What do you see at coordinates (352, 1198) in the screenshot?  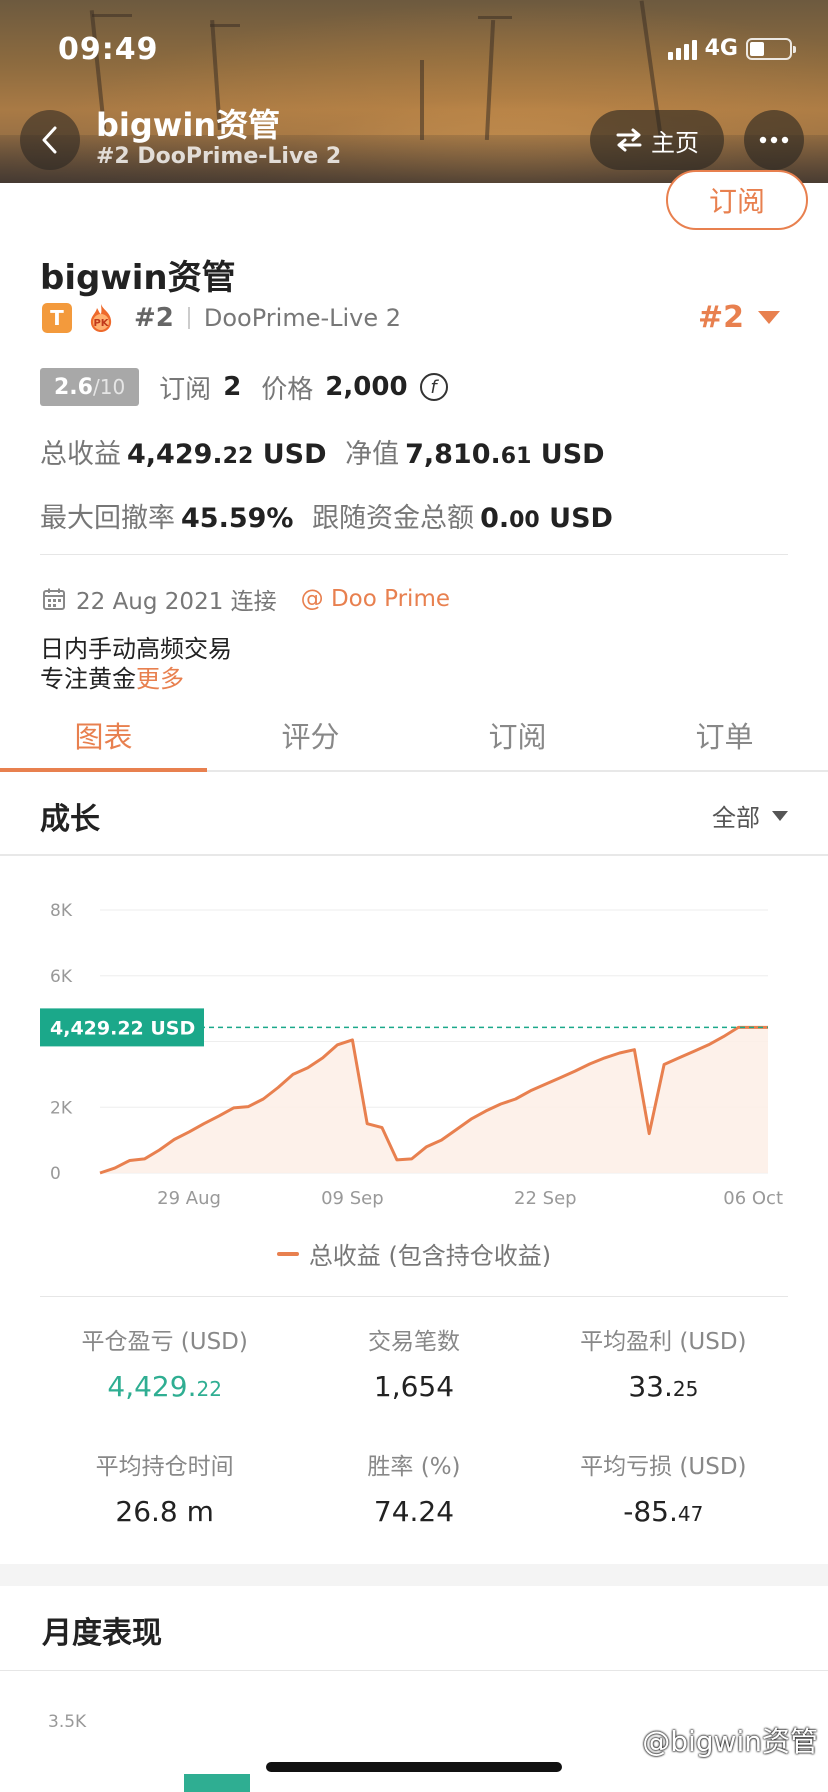 I see `x-tick-label: 09 Sep` at bounding box center [352, 1198].